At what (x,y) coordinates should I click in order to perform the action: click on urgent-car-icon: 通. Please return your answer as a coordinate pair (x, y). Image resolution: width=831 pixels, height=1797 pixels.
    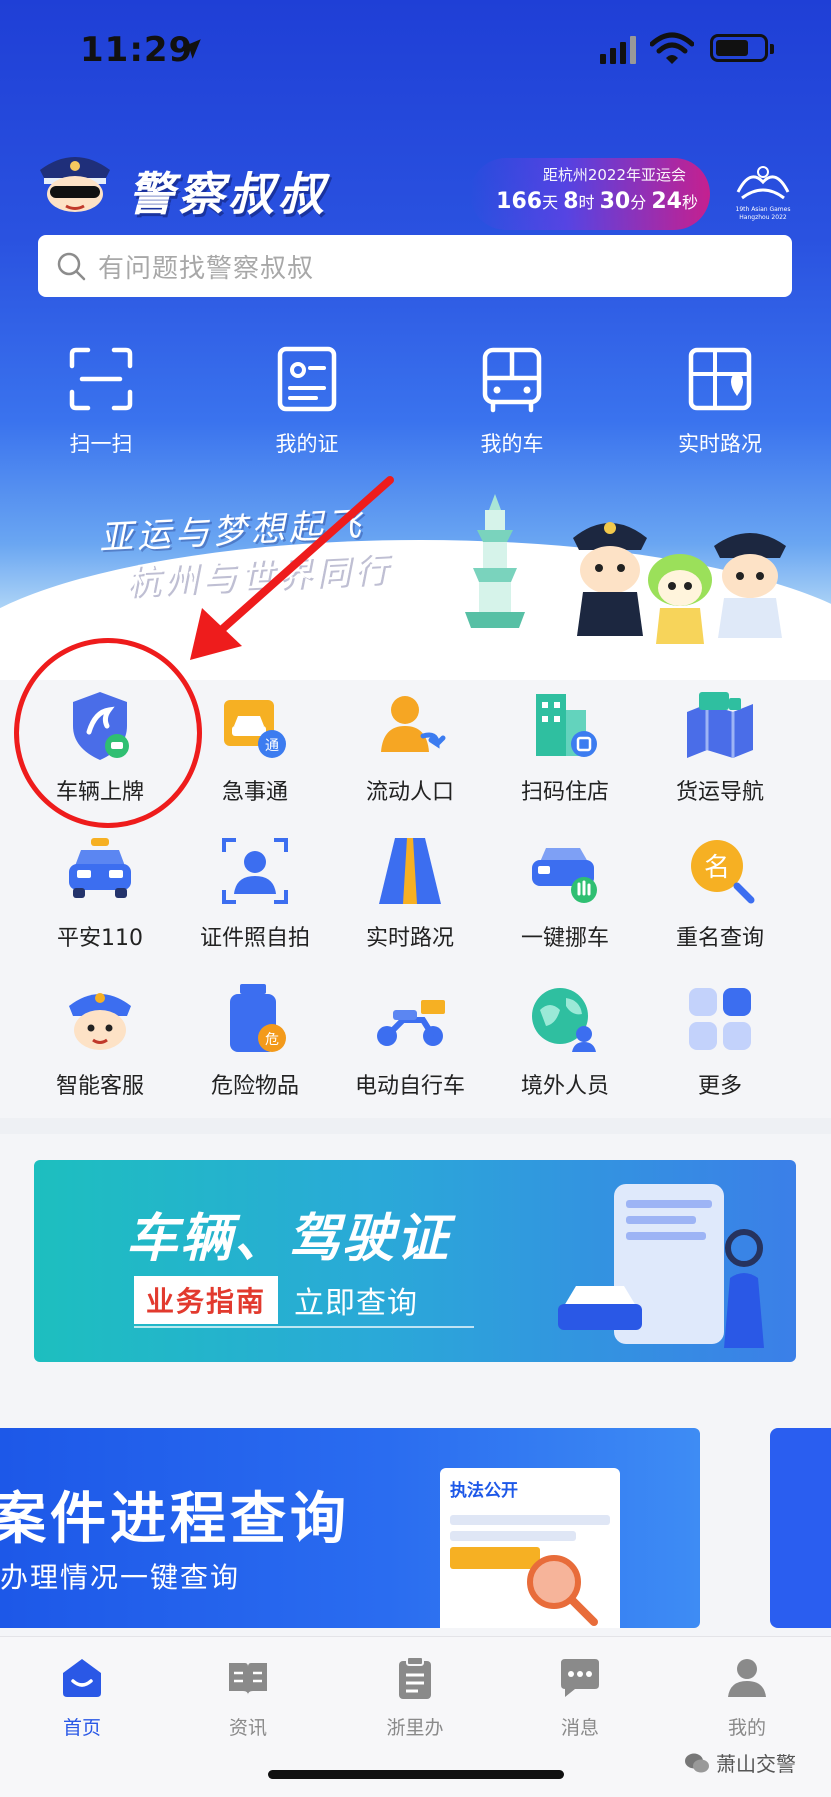
    Looking at the image, I should click on (255, 729).